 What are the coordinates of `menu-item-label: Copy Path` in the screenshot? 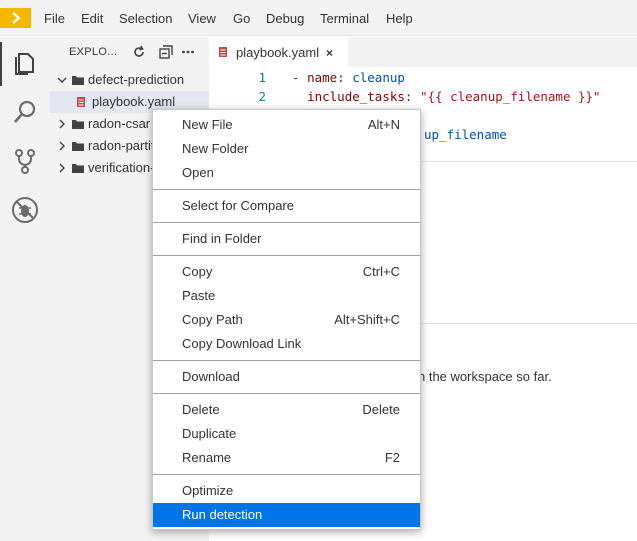 It's located at (212, 319).